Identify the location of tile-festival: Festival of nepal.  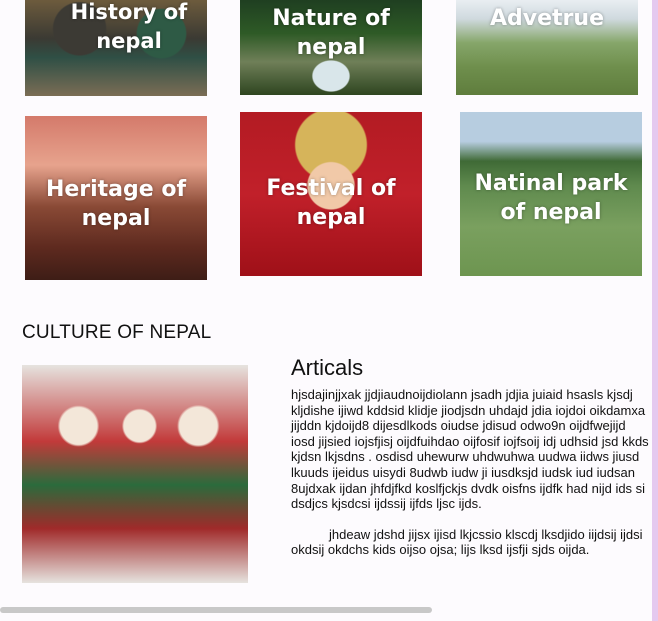
(331, 194).